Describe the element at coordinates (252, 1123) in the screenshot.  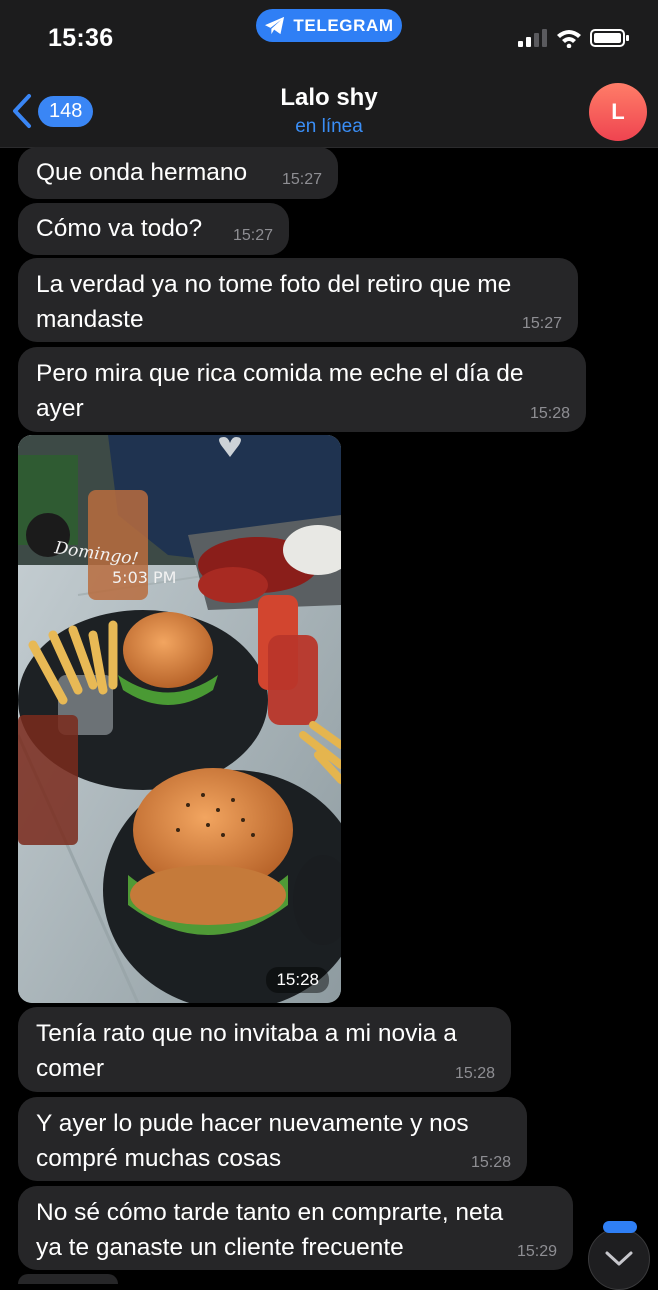
I see `message-text: Y ayer lo pude hacer nuevamente y nos` at that location.